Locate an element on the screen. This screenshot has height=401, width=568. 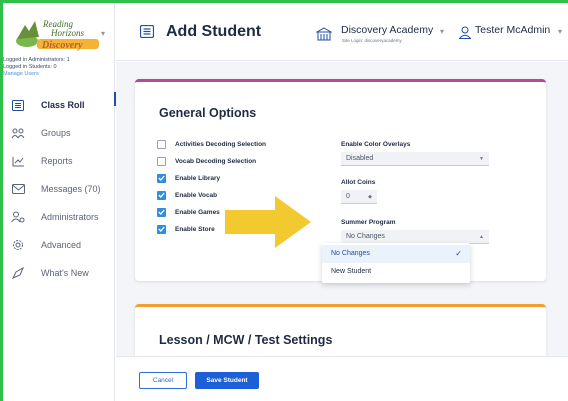
page-title: Add Student is located at coordinates (214, 31).